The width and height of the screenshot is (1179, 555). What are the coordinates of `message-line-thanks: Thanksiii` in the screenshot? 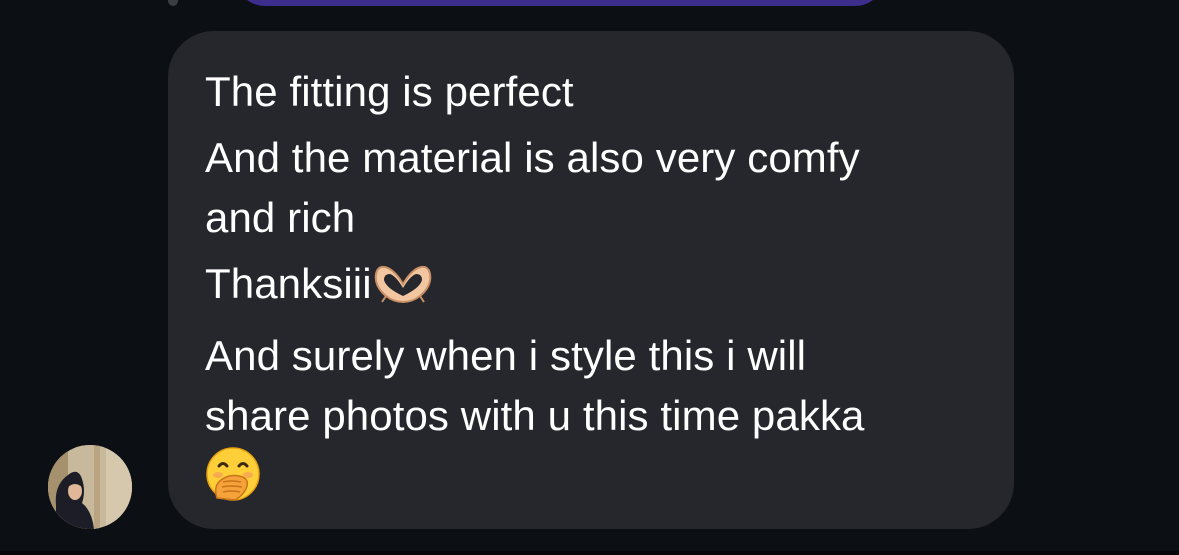 It's located at (594, 287).